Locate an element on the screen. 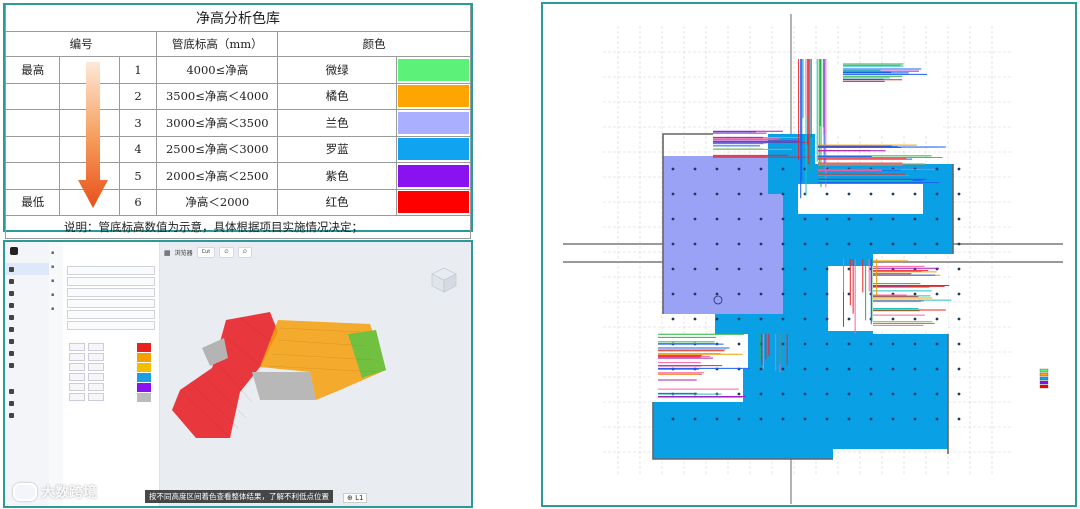  tree-tab-2: ▪ is located at coordinates (56, 267).